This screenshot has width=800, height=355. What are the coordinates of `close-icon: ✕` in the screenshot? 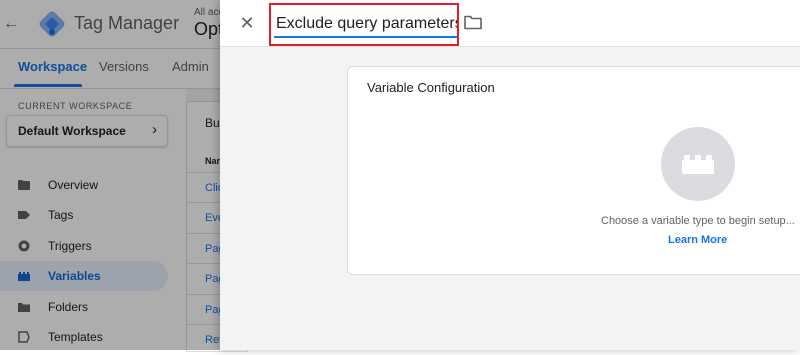 It's located at (247, 23).